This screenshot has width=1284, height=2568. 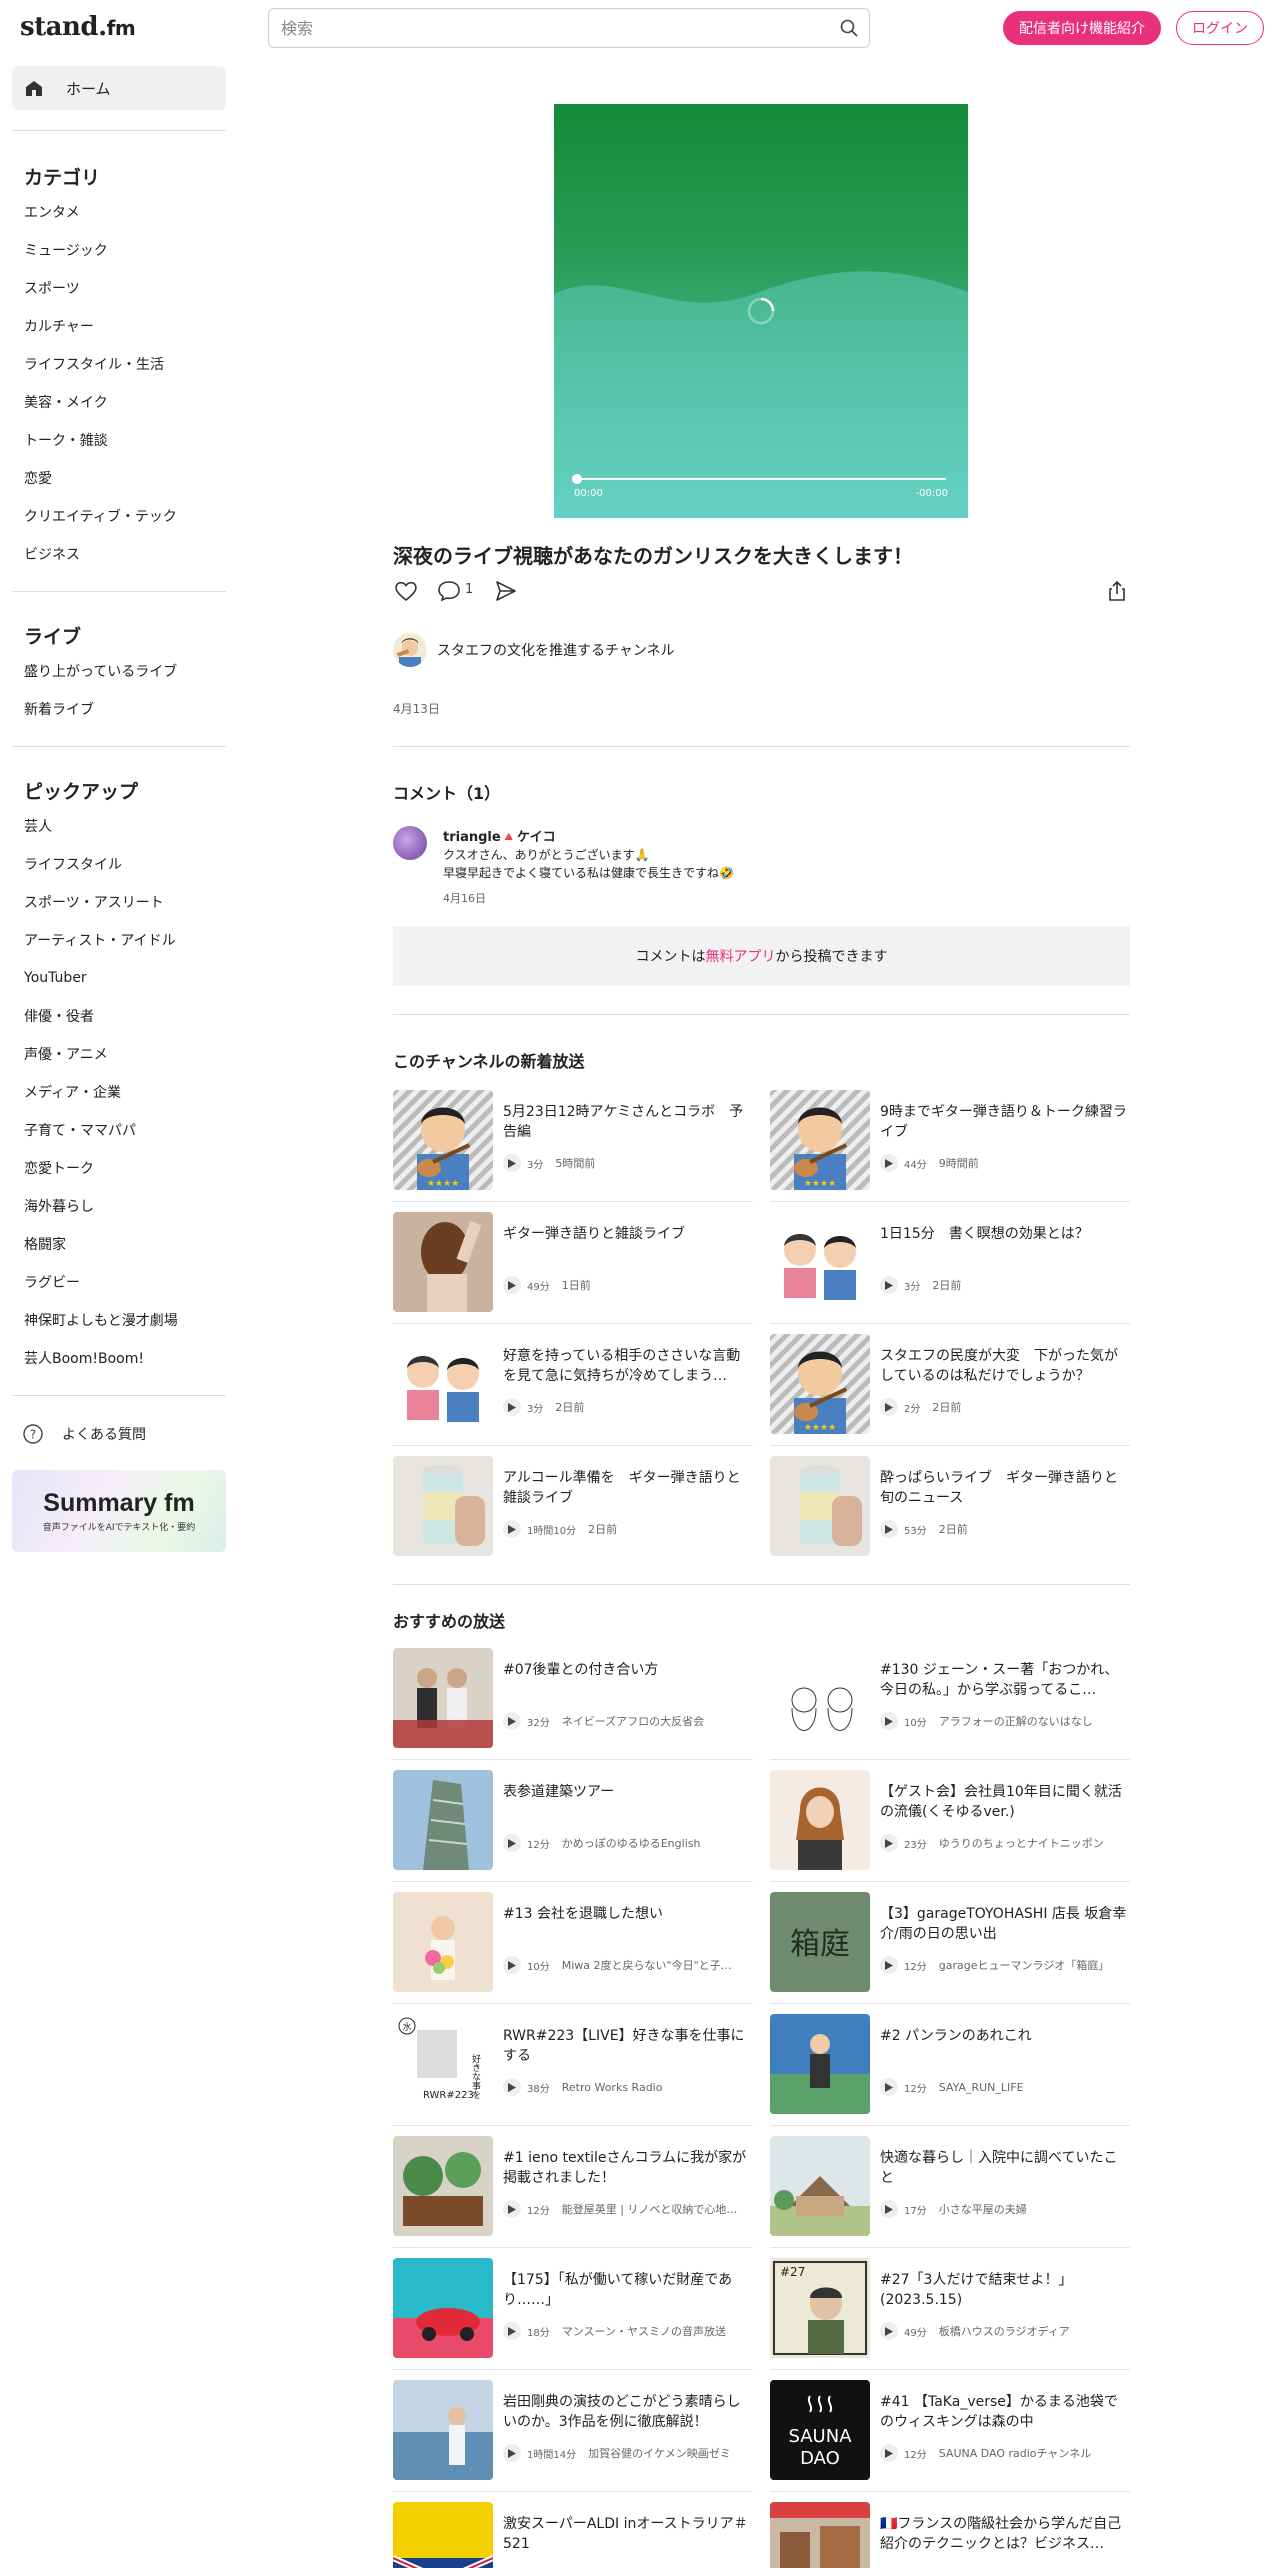 What do you see at coordinates (573, 1704) in the screenshot?
I see `episode-card: #07後輩との付き合い方 32分 ネイビーズアフロの大反省会` at bounding box center [573, 1704].